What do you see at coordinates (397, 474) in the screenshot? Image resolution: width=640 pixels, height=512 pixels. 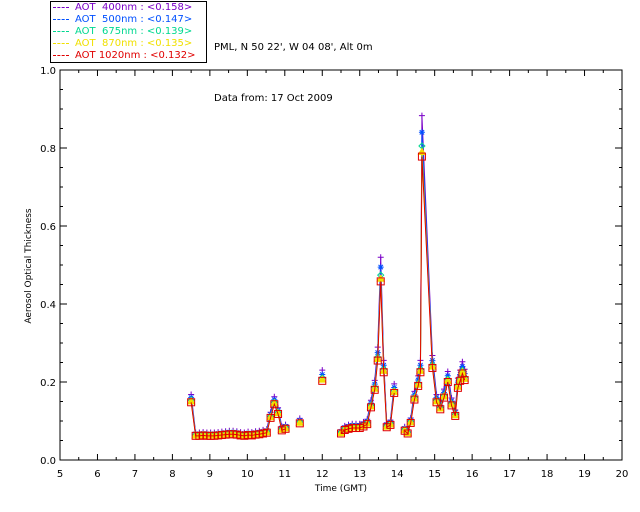 I see `x-tick-label: 14` at bounding box center [397, 474].